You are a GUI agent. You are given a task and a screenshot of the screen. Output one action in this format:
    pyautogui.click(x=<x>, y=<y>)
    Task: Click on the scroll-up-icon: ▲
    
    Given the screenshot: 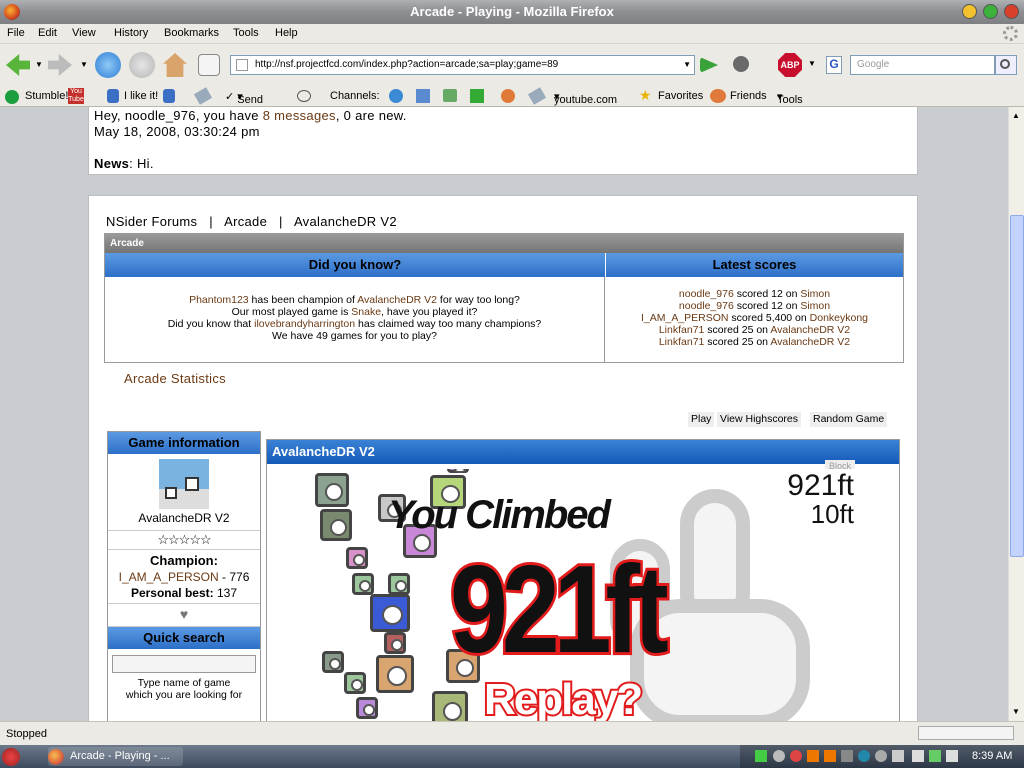 What is the action you would take?
    pyautogui.click(x=1016, y=115)
    